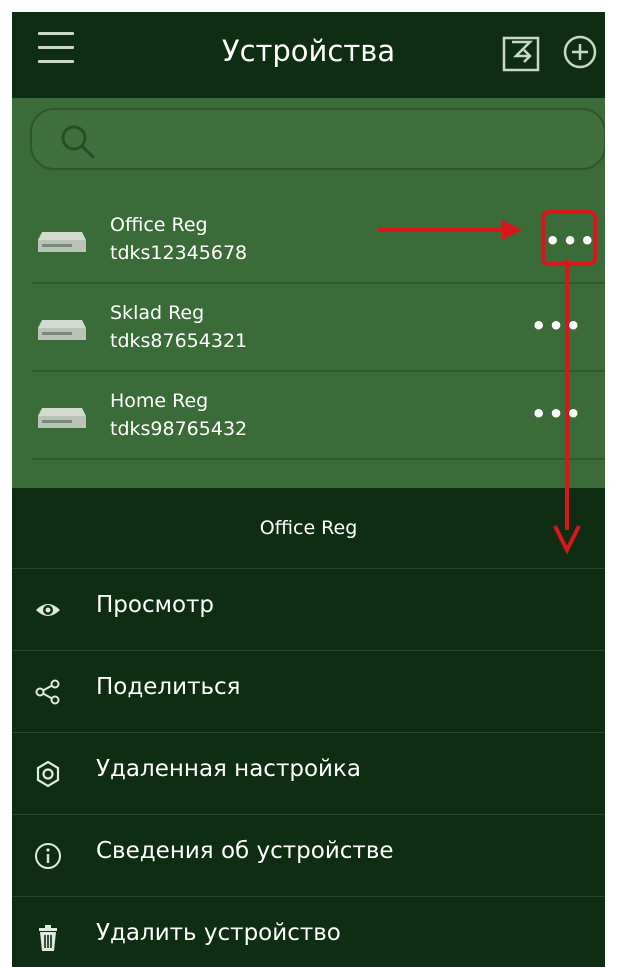 This screenshot has height=967, width=617. I want to click on menu-item-remote-settings: Удаленная настройка, so click(308, 773).